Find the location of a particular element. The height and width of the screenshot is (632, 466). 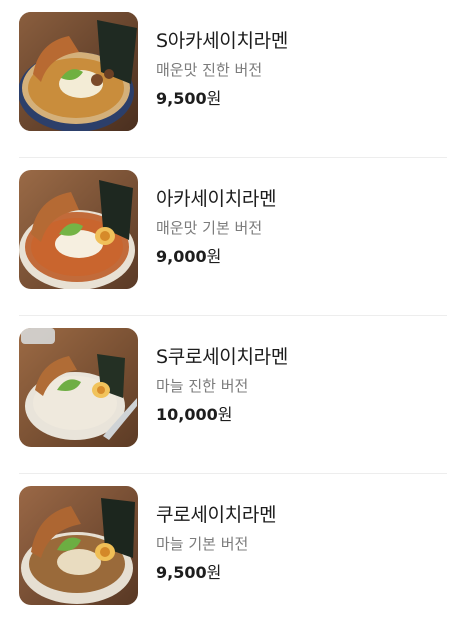

menu-item-name: 아카세이치라멘 is located at coordinates (216, 199).